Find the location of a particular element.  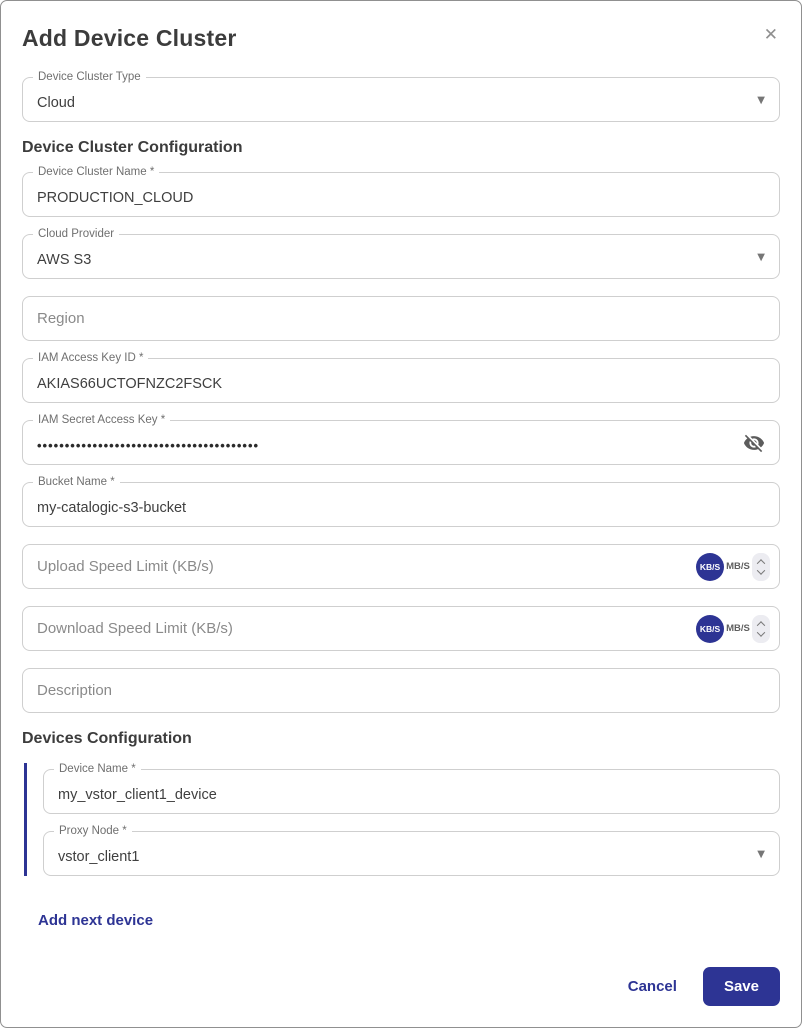

iam-access-key-id-label: IAM Access Key ID * is located at coordinates (91, 359).